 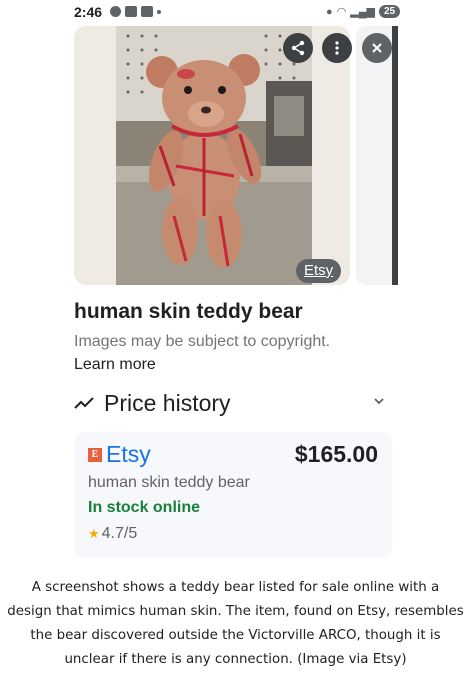 What do you see at coordinates (379, 401) in the screenshot?
I see `chevron-down-icon` at bounding box center [379, 401].